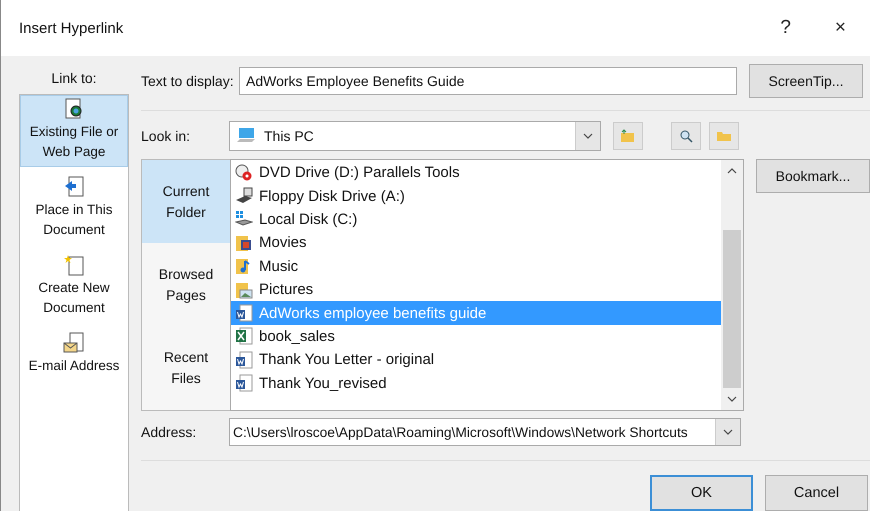 Image resolution: width=870 pixels, height=511 pixels. I want to click on computer-icon, so click(246, 136).